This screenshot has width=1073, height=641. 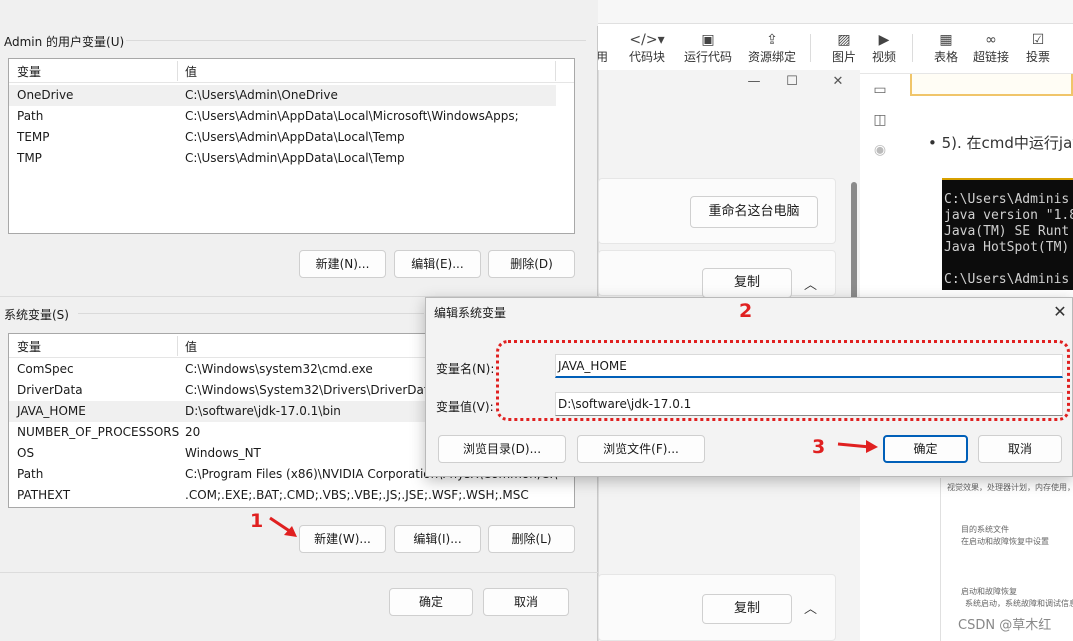 I want to click on toolbar-image: ▨ 图片, so click(x=844, y=50).